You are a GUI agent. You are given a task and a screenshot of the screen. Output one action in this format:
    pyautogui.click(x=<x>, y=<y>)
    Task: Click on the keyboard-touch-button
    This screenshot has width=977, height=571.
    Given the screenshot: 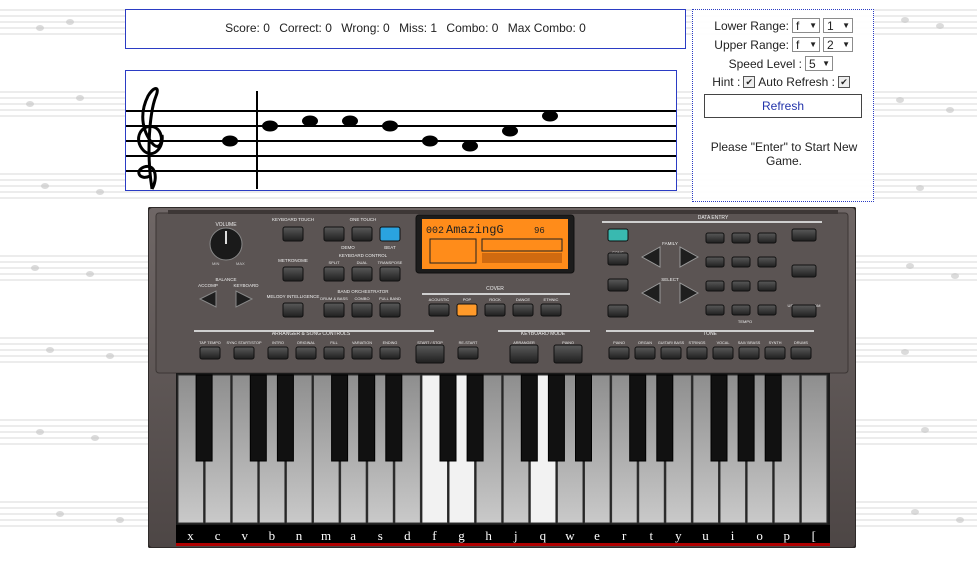 What is the action you would take?
    pyautogui.click(x=293, y=234)
    